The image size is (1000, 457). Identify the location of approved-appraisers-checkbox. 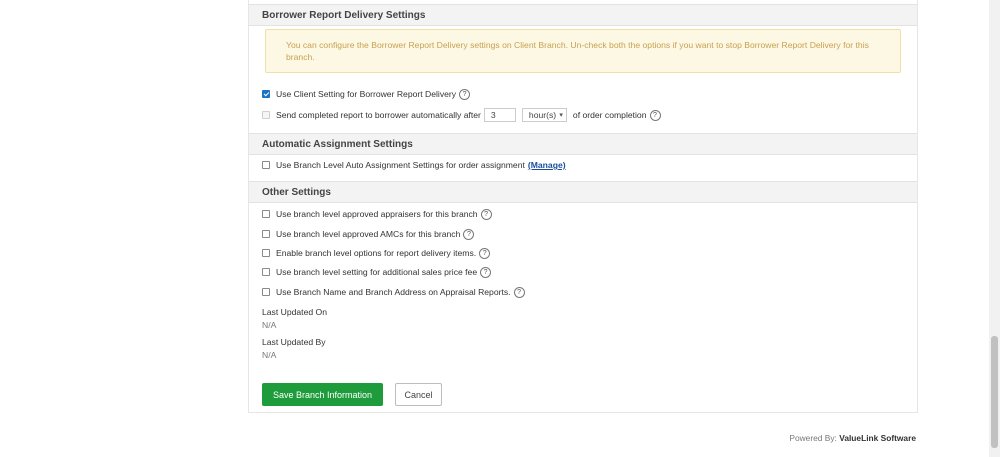
(266, 214).